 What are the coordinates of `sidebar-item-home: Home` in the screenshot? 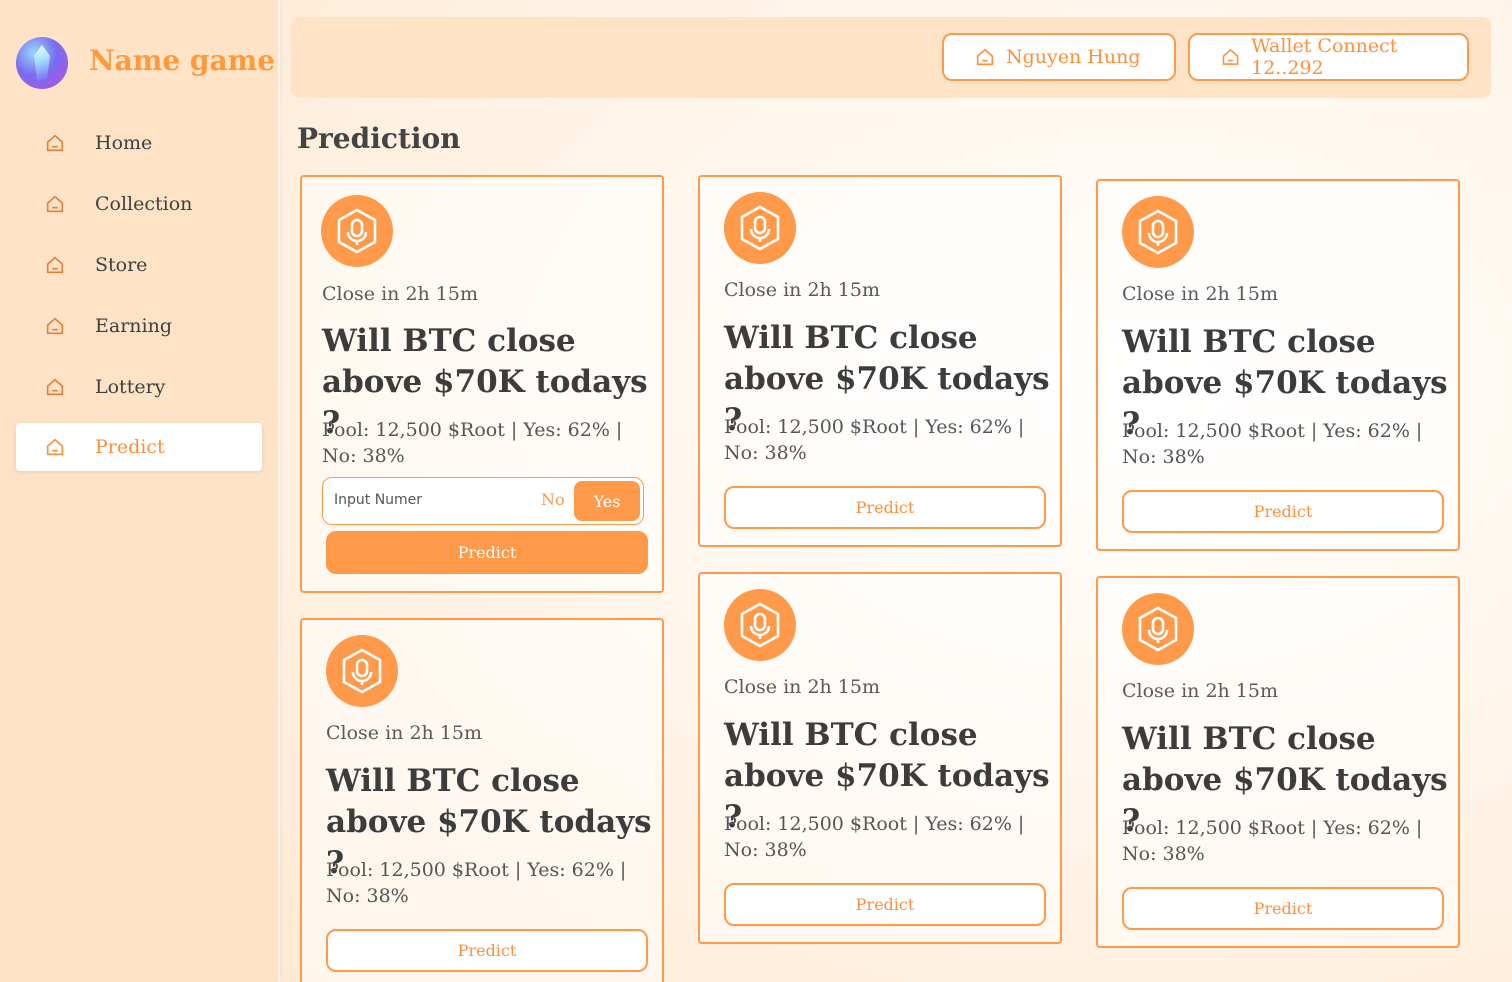 It's located at (139, 143).